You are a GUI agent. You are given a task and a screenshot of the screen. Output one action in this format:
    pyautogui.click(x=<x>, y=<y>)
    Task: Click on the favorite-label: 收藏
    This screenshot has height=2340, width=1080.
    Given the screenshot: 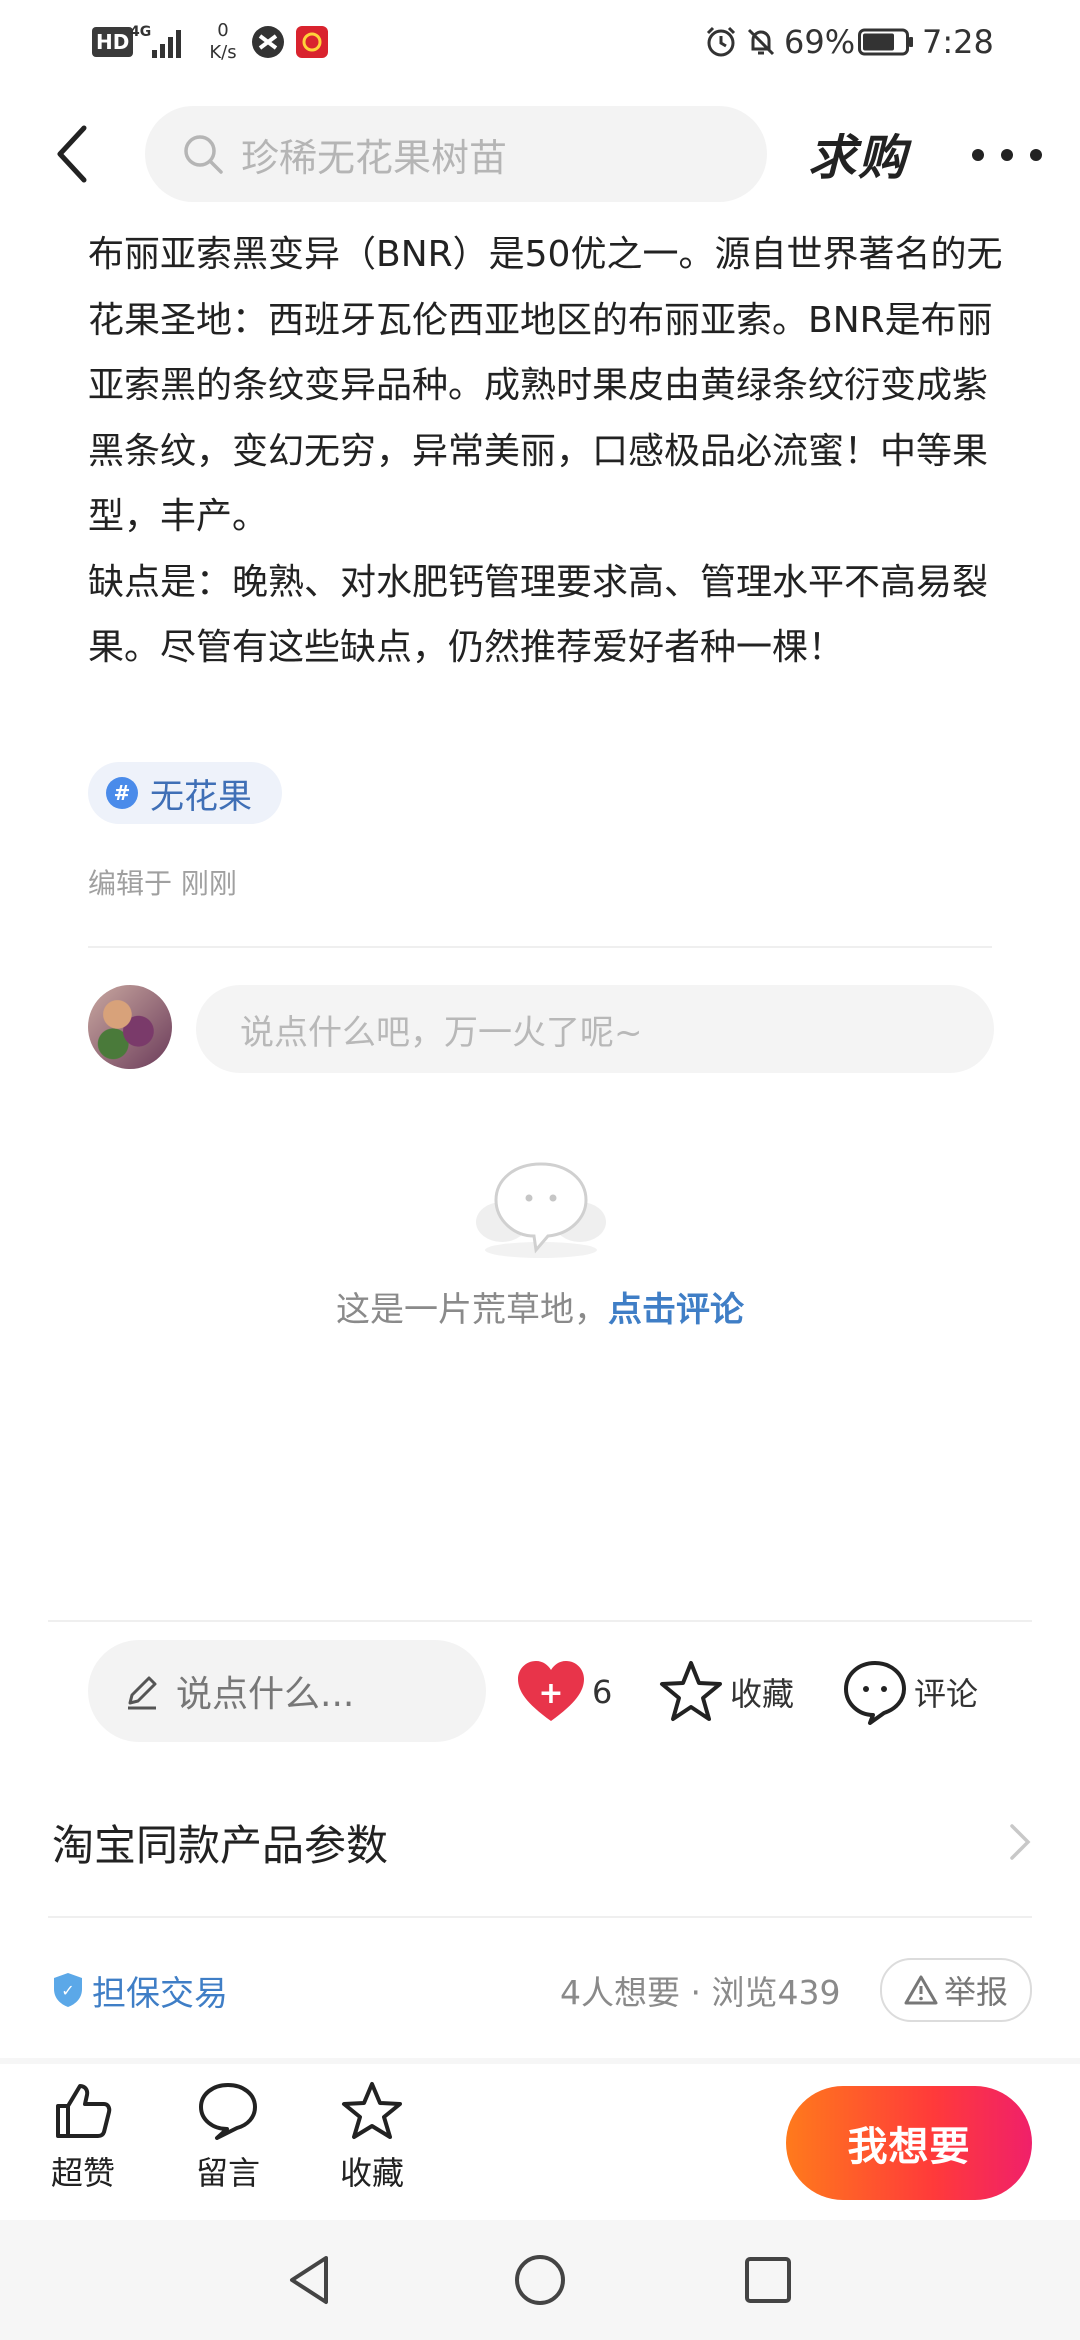 What is the action you would take?
    pyautogui.click(x=762, y=1694)
    